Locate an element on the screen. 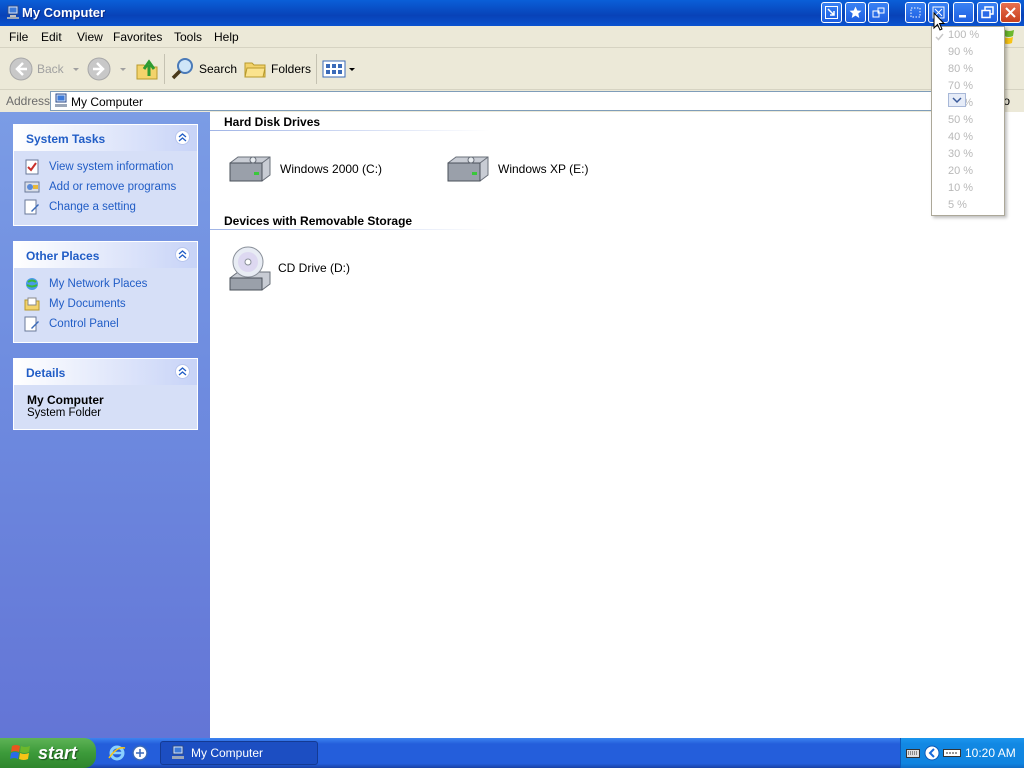 The height and width of the screenshot is (768, 1024). drive-label: Windows XP (E:) is located at coordinates (543, 169).